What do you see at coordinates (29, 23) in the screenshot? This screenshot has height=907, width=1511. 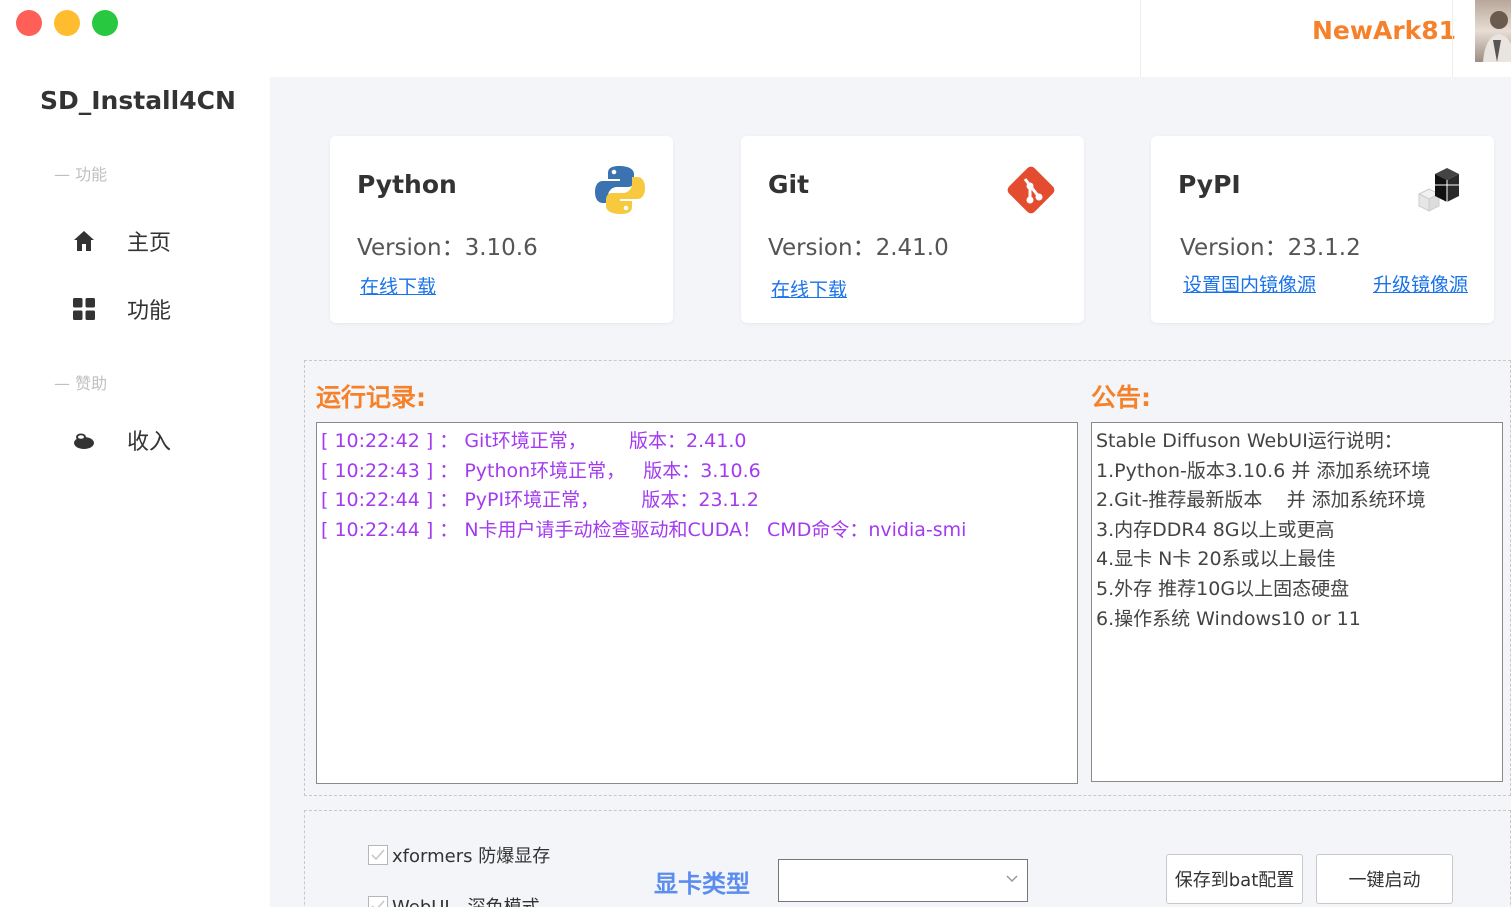 I see `close-window-button` at bounding box center [29, 23].